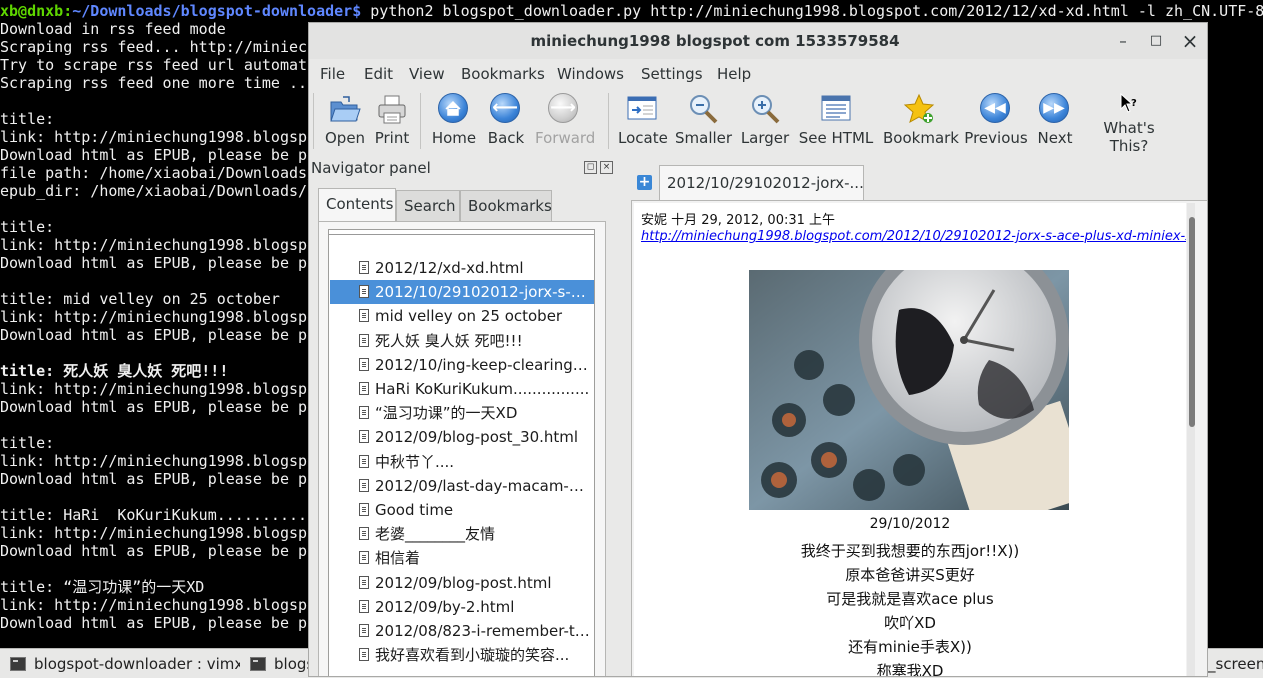  Describe the element at coordinates (483, 485) in the screenshot. I see `contents-item-label: 2012/09/last-day-macam-shit.html` at that location.